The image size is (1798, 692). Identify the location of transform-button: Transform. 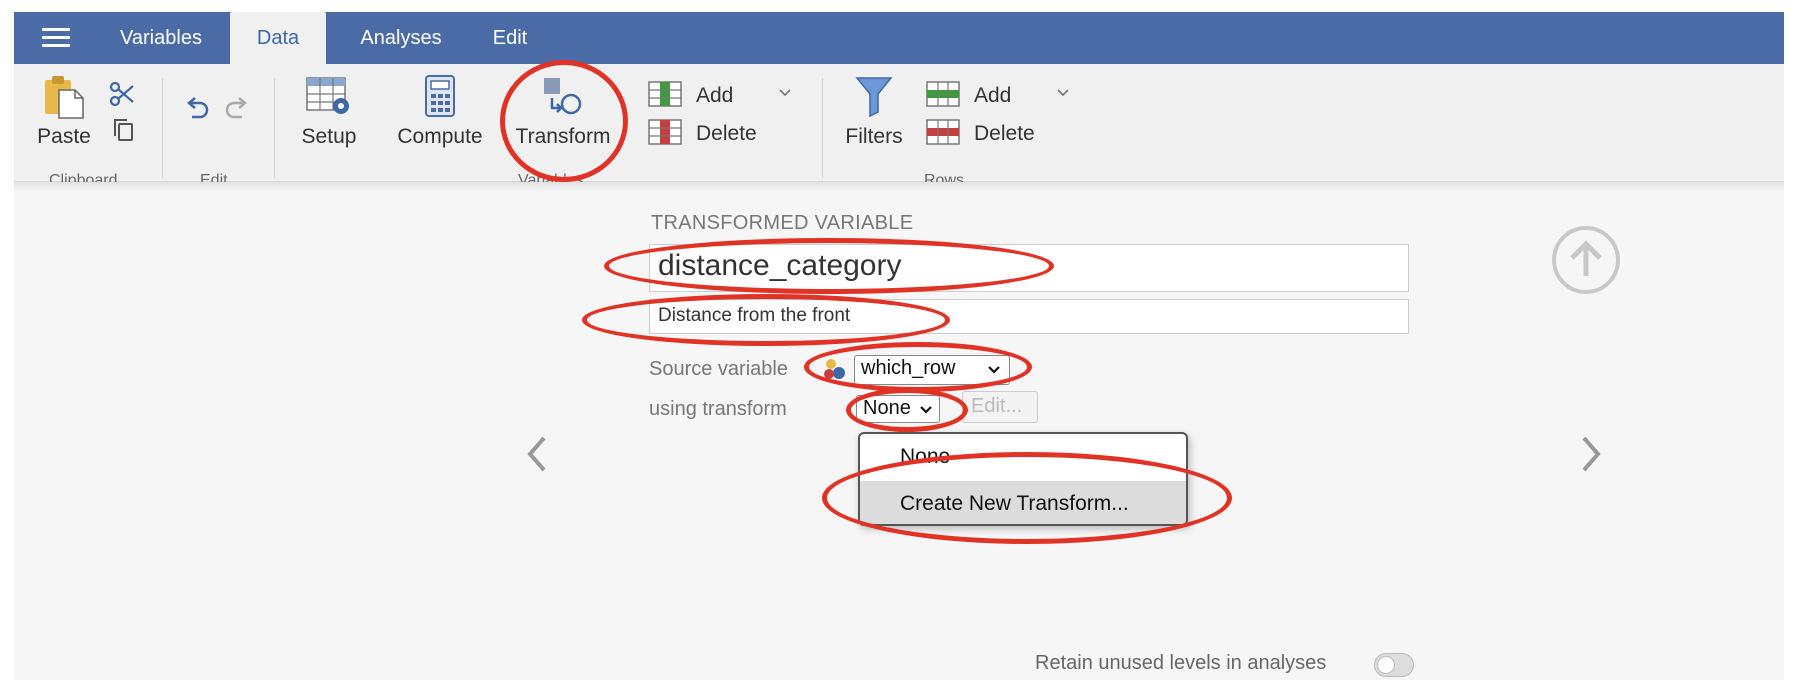
(563, 111).